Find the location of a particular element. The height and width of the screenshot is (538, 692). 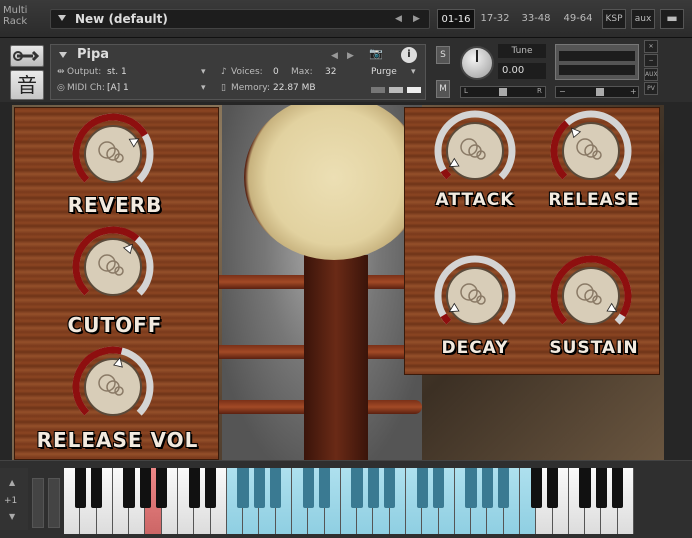

info-icon: i is located at coordinates (409, 55).